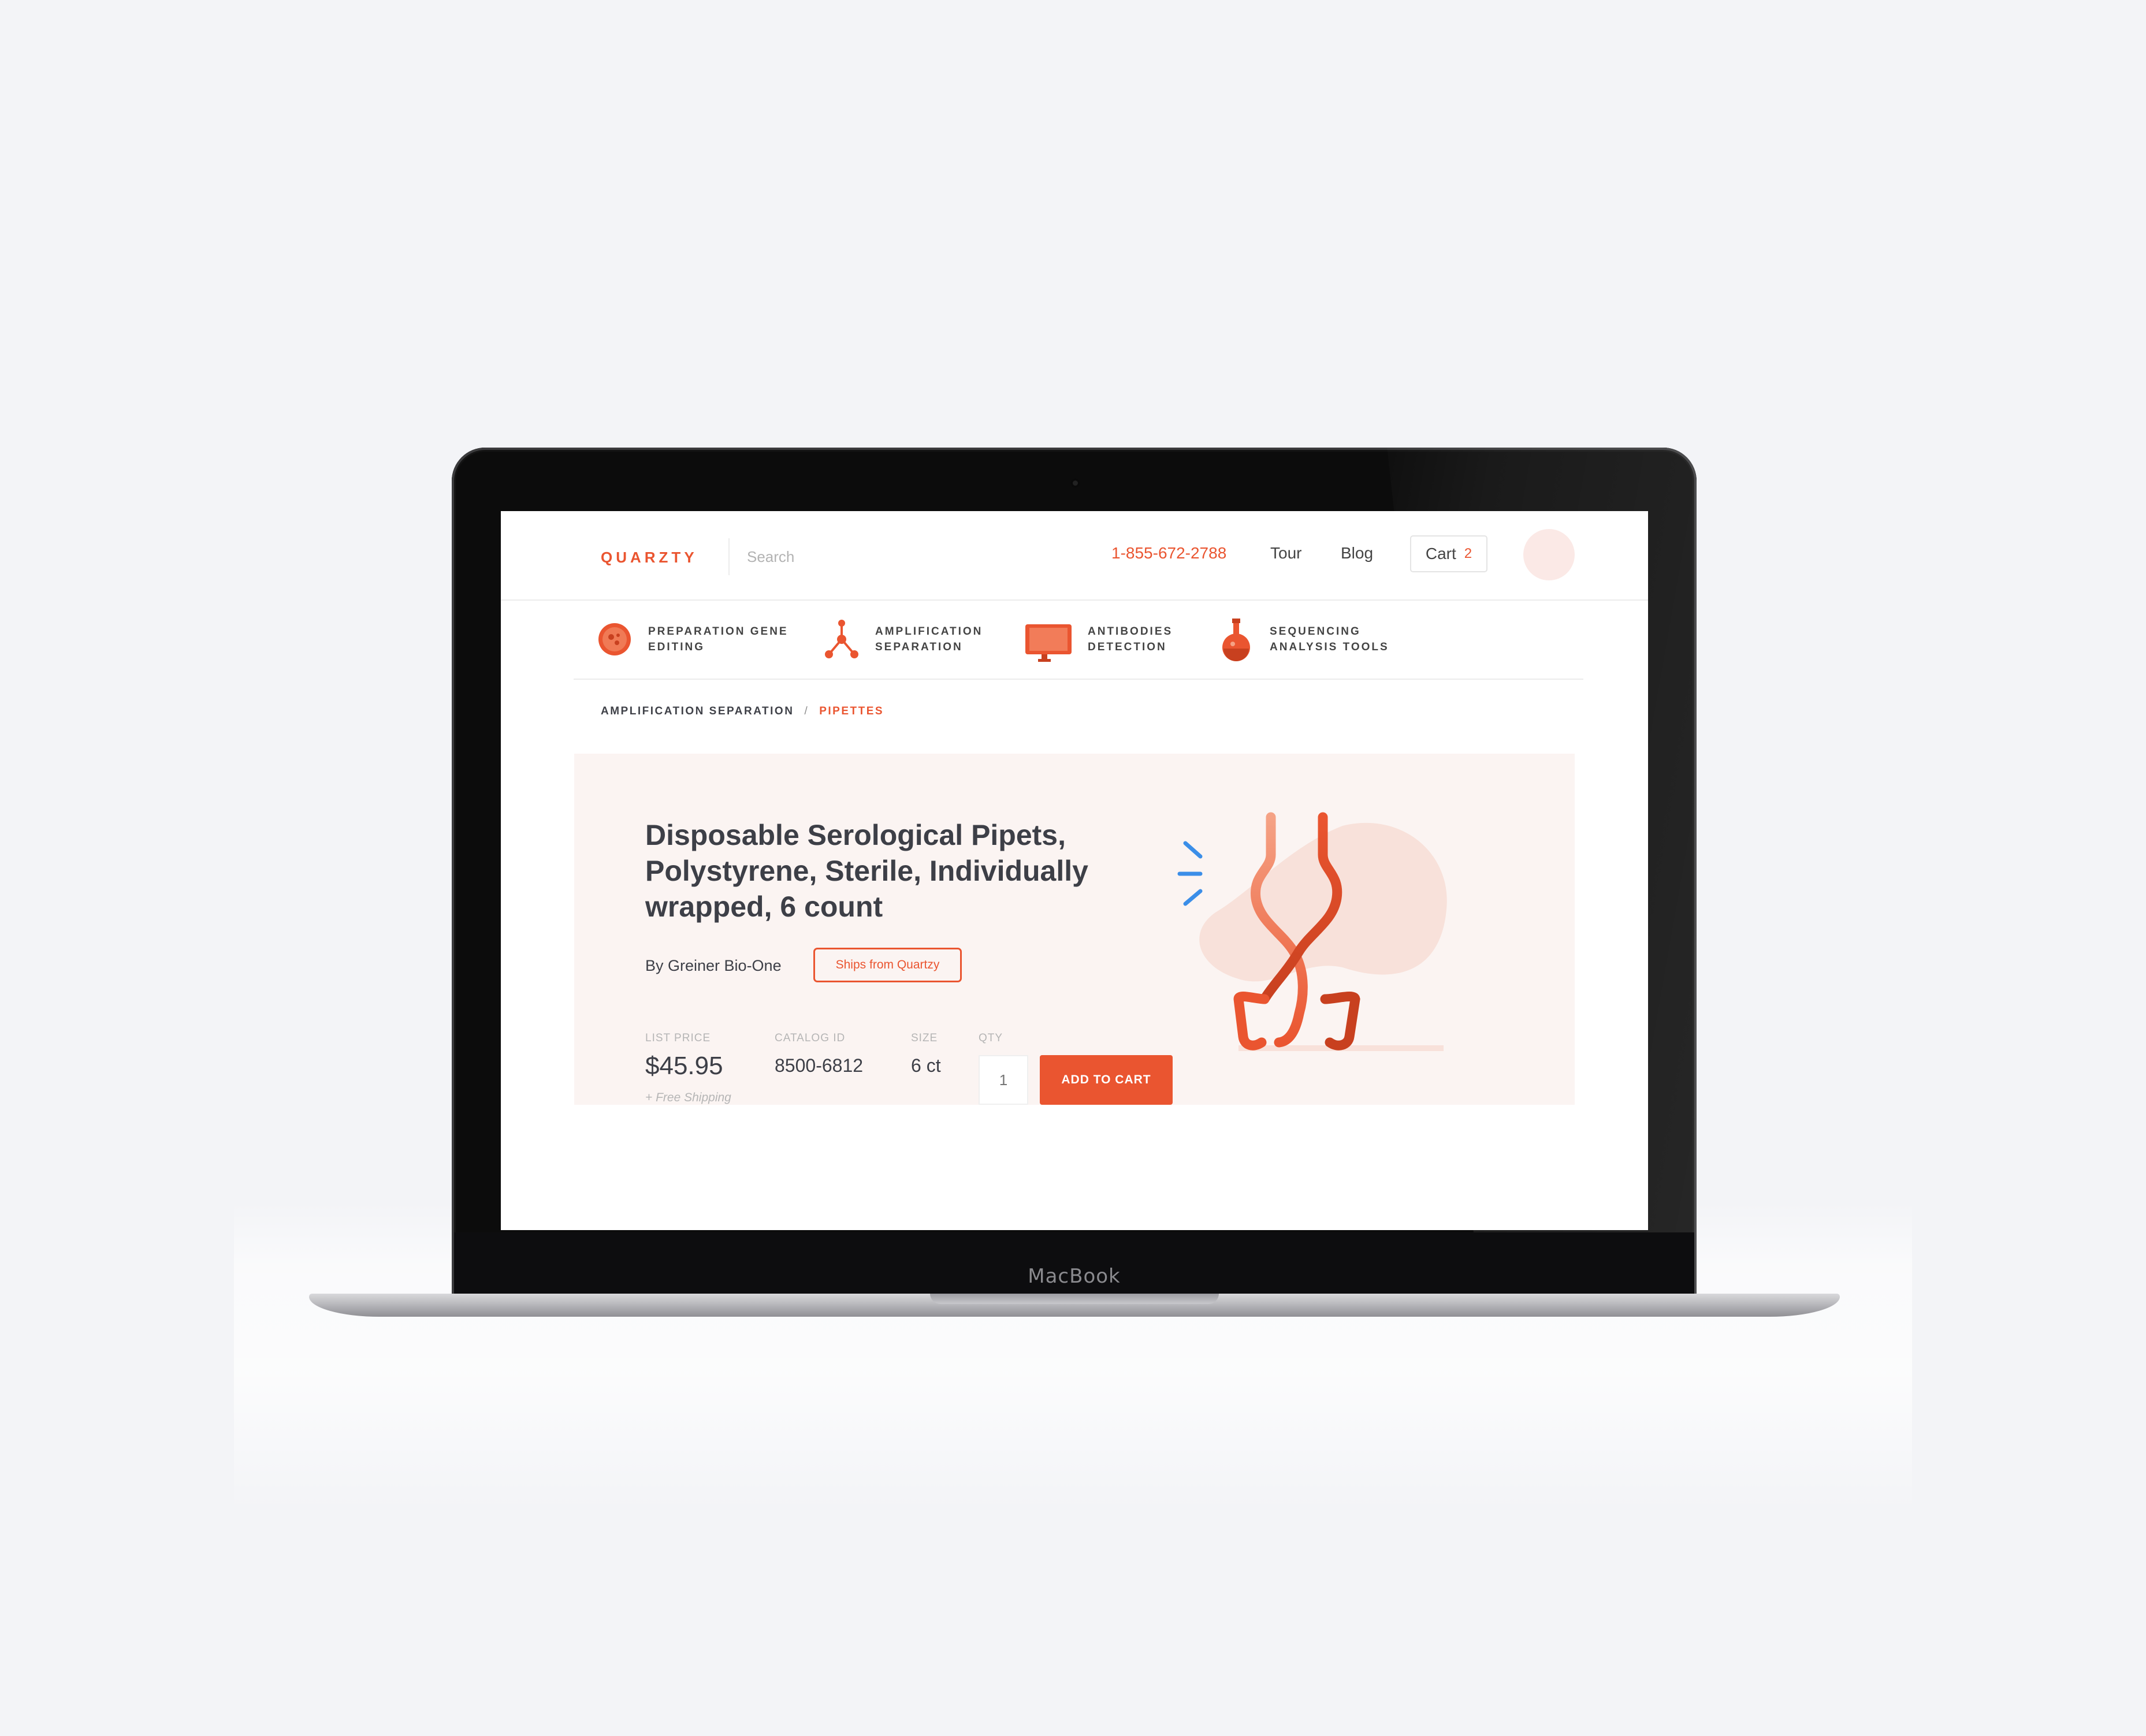 This screenshot has height=1736, width=2146. I want to click on logo: QUARZTY, so click(649, 558).